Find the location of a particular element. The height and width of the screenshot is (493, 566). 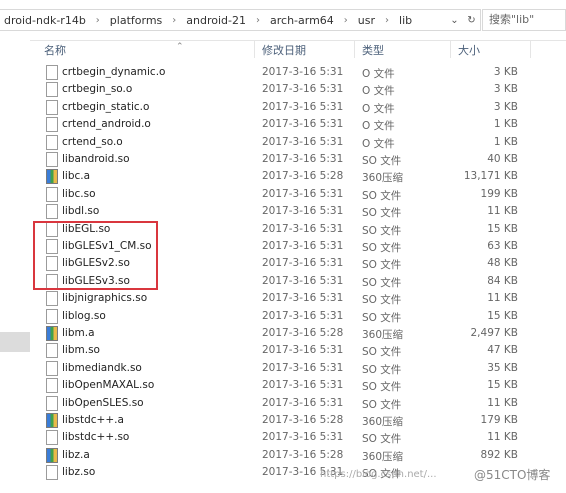

file-row: libc.a 2017-3-16 5:28 360压缩 13,171 KB is located at coordinates (298, 176).